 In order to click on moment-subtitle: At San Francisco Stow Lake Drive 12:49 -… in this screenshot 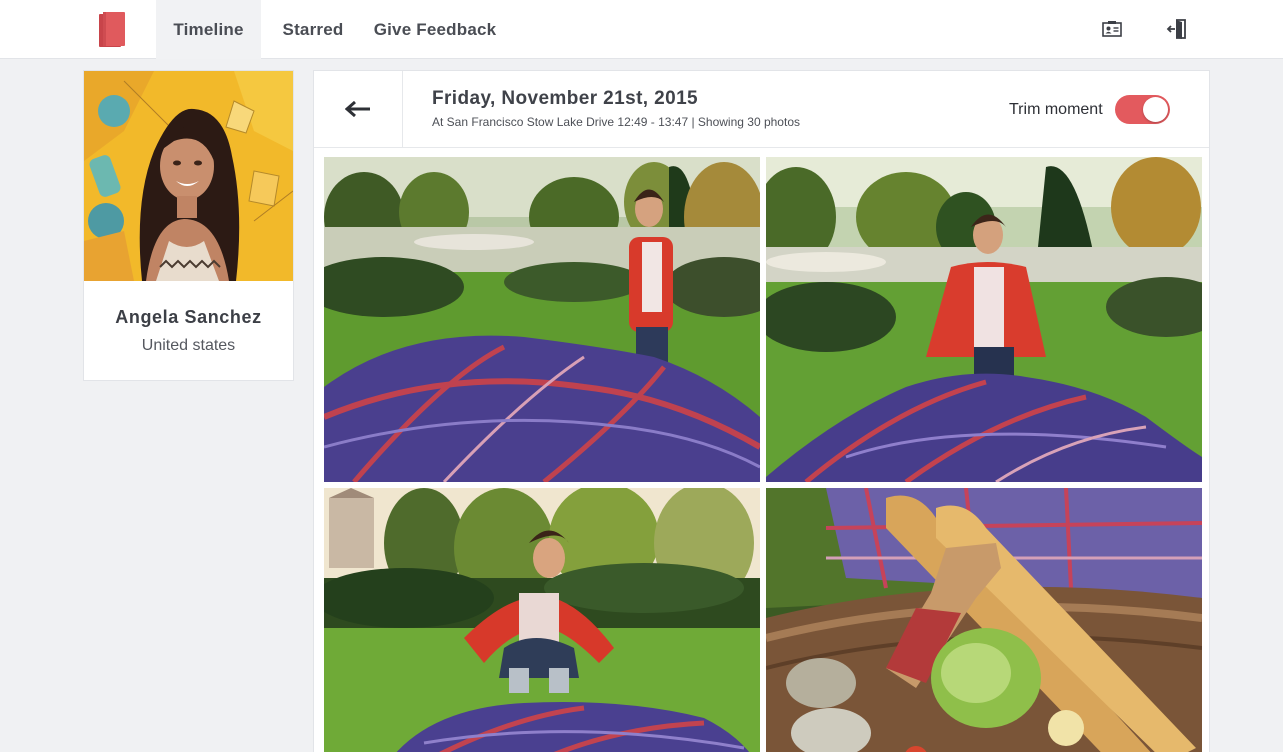, I will do `click(616, 122)`.